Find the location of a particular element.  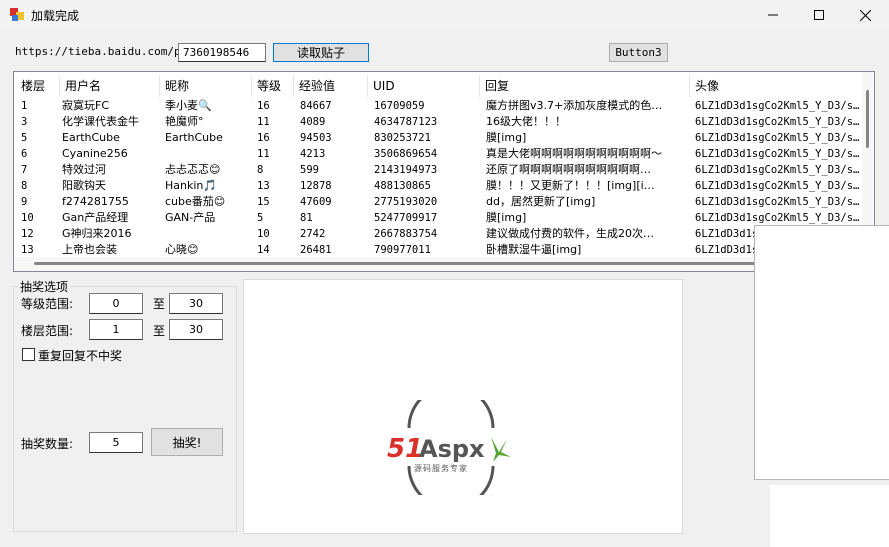

no-repeat-checkbox is located at coordinates (28, 354).